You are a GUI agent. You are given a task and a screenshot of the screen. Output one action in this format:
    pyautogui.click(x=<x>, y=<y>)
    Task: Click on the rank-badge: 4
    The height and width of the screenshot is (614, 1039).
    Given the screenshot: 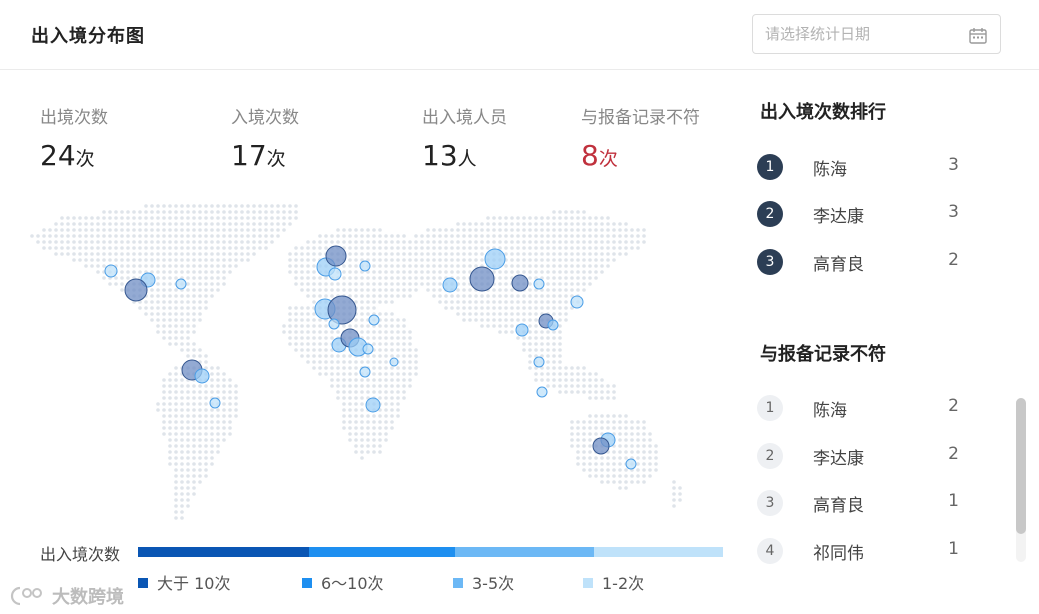 What is the action you would take?
    pyautogui.click(x=770, y=551)
    